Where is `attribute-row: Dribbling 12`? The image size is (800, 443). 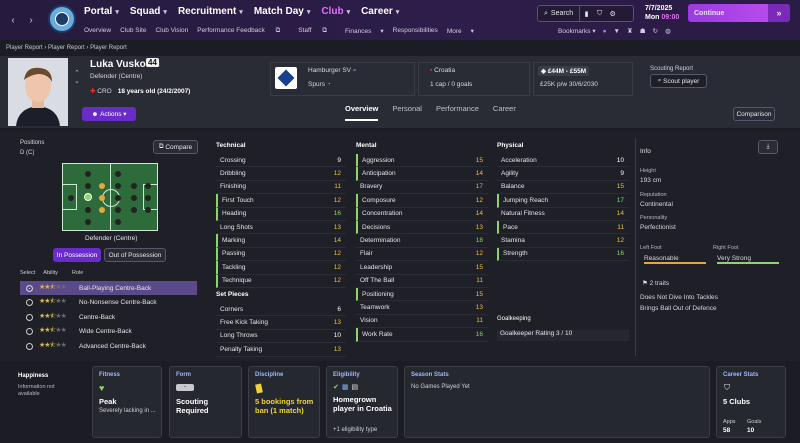 attribute-row: Dribbling 12 is located at coordinates (281, 174).